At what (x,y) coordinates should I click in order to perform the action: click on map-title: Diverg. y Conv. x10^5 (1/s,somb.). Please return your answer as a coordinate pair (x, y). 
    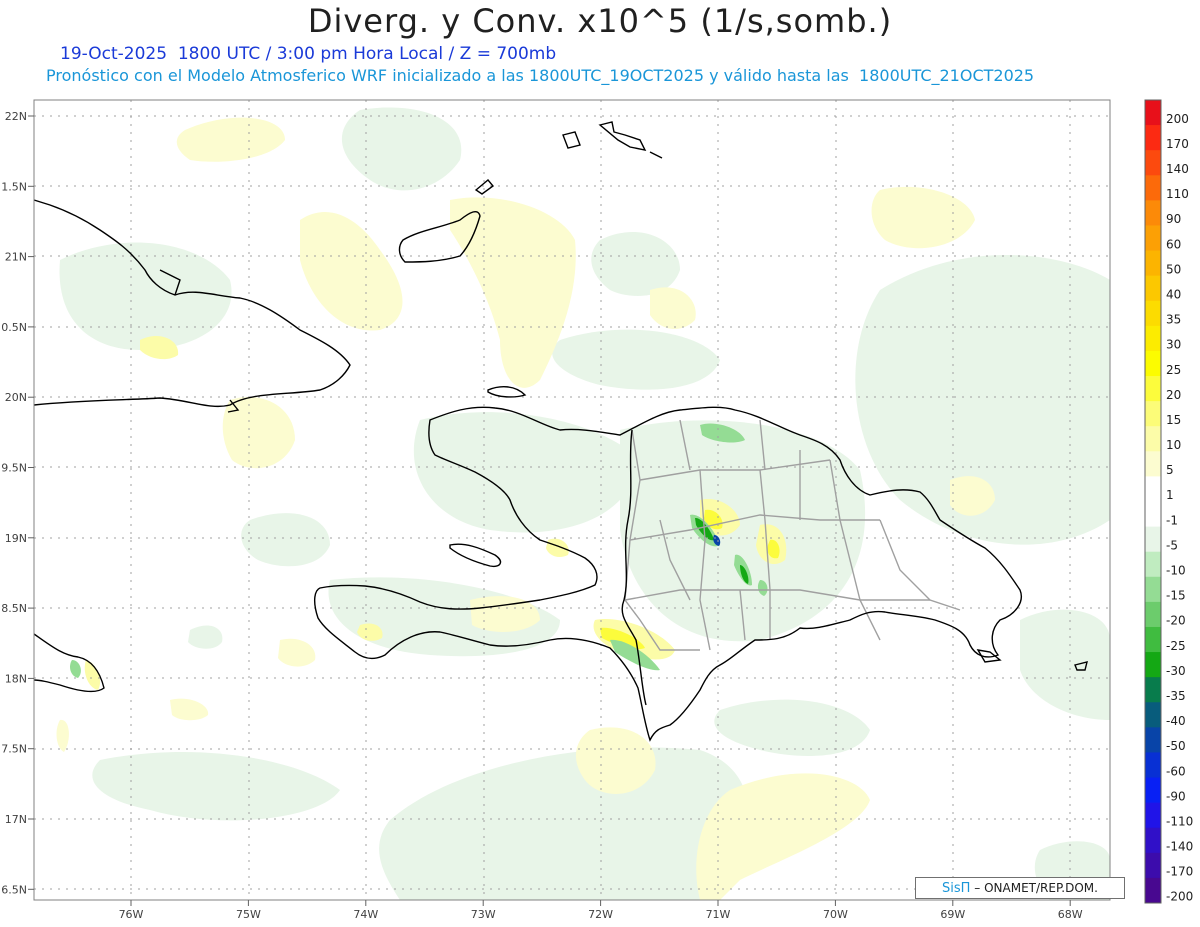
    Looking at the image, I should click on (600, 21).